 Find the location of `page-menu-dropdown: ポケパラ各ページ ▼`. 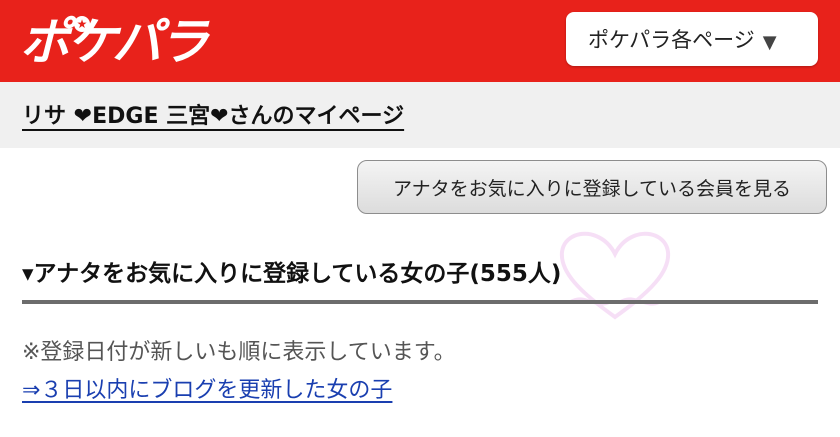

page-menu-dropdown: ポケパラ各ページ ▼ is located at coordinates (692, 39).